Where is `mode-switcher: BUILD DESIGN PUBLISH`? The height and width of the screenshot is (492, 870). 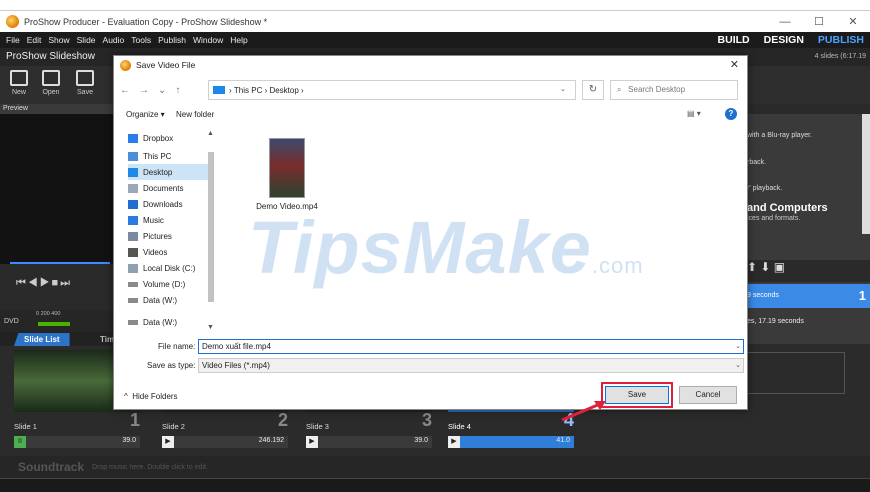 mode-switcher: BUILD DESIGN PUBLISH is located at coordinates (784, 40).